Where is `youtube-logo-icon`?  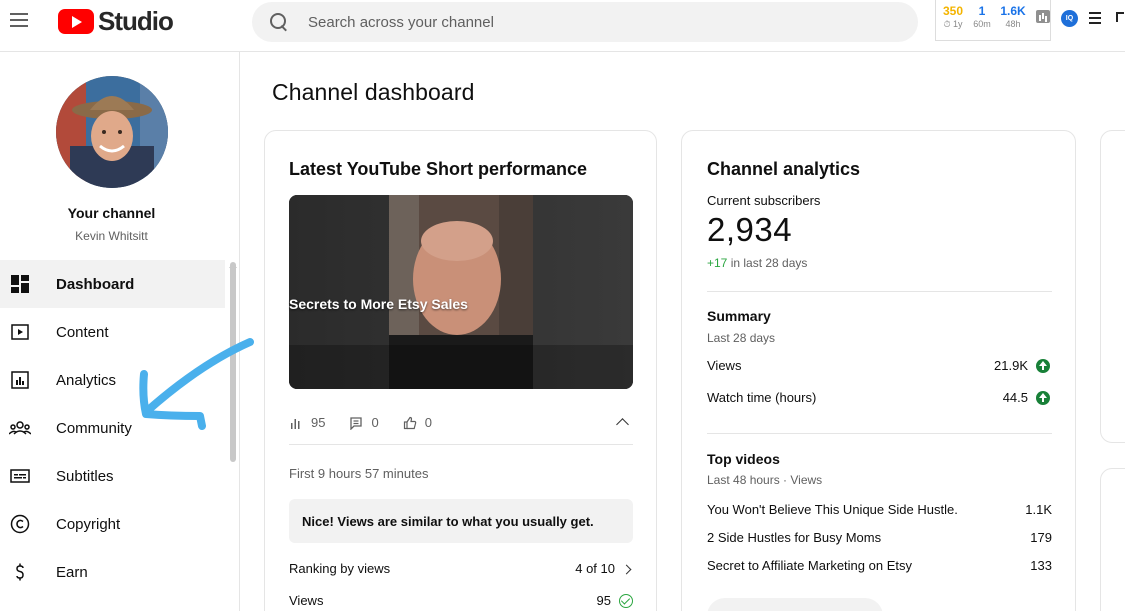
youtube-logo-icon is located at coordinates (76, 21).